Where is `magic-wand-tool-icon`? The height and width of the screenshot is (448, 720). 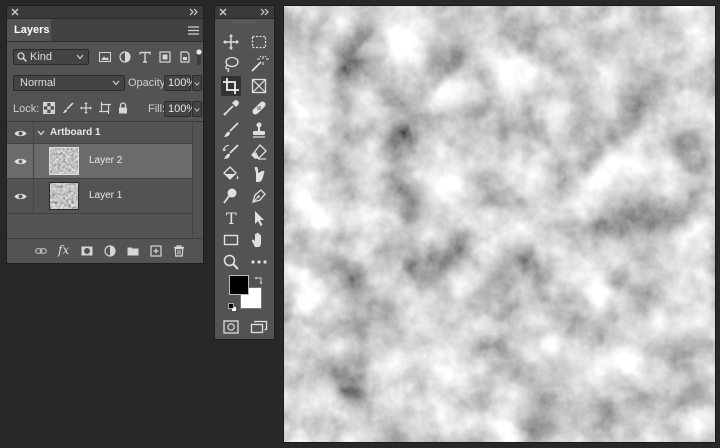
magic-wand-tool-icon is located at coordinates (259, 64).